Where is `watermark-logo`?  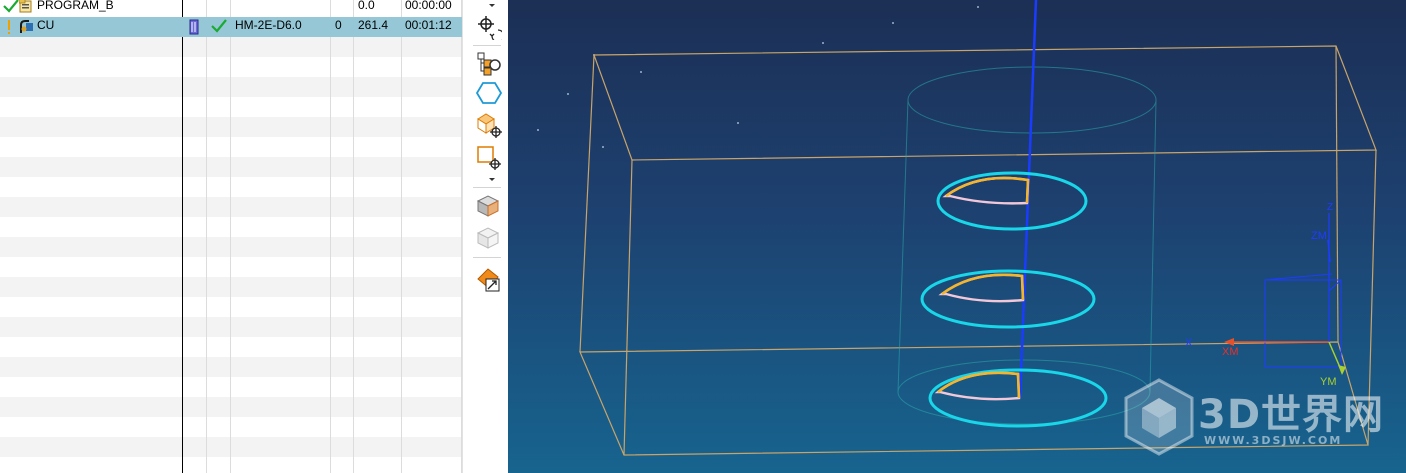
watermark-logo is located at coordinates (1159, 417).